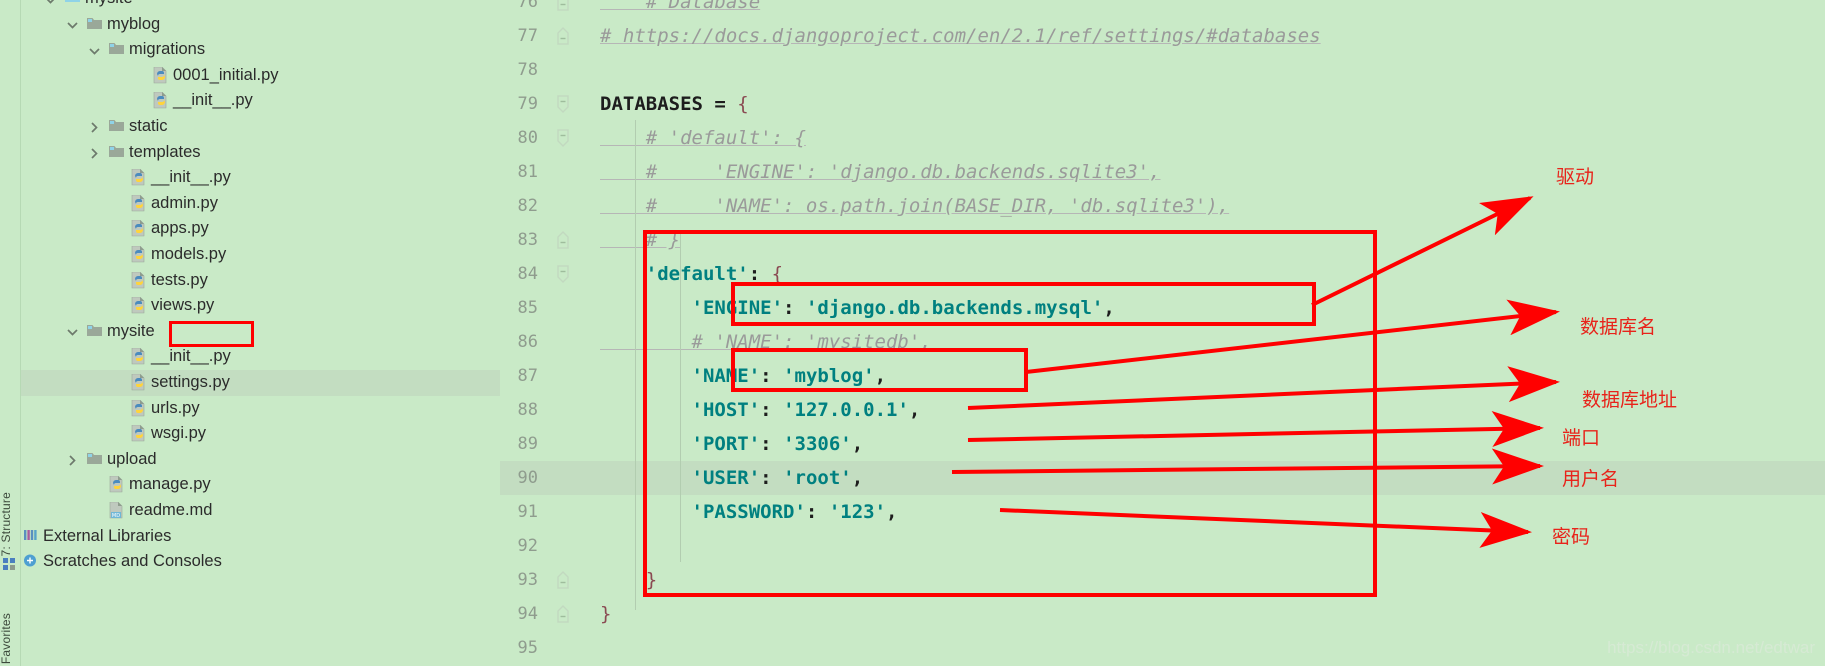 This screenshot has width=1825, height=666. Describe the element at coordinates (680, 9) in the screenshot. I see `code-line: # Database` at that location.